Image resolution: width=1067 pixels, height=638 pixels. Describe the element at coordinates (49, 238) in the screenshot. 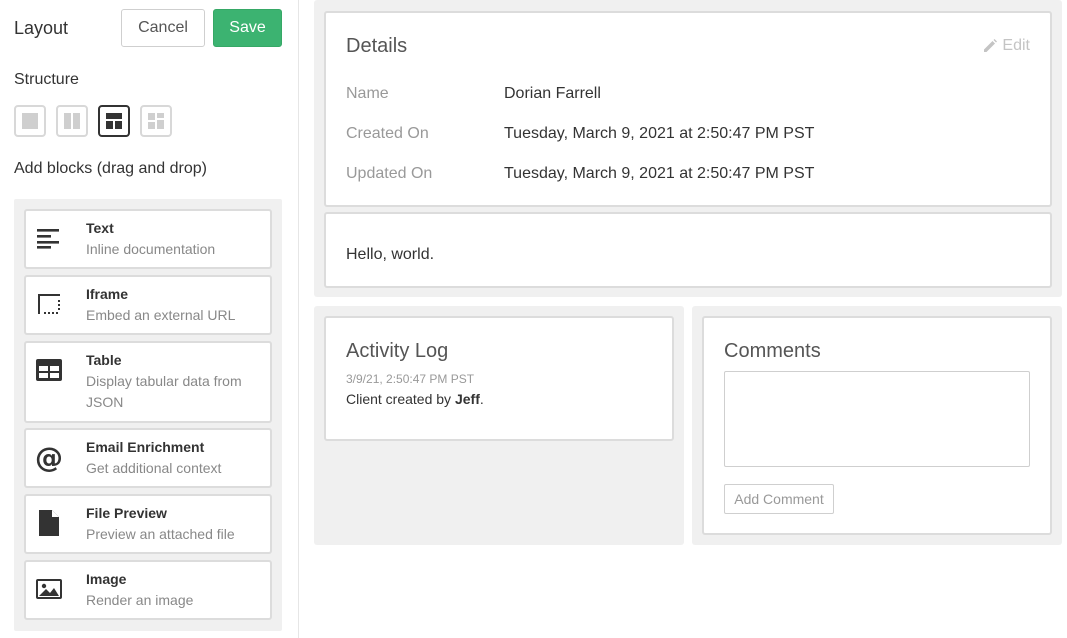

I see `text-align-icon` at that location.